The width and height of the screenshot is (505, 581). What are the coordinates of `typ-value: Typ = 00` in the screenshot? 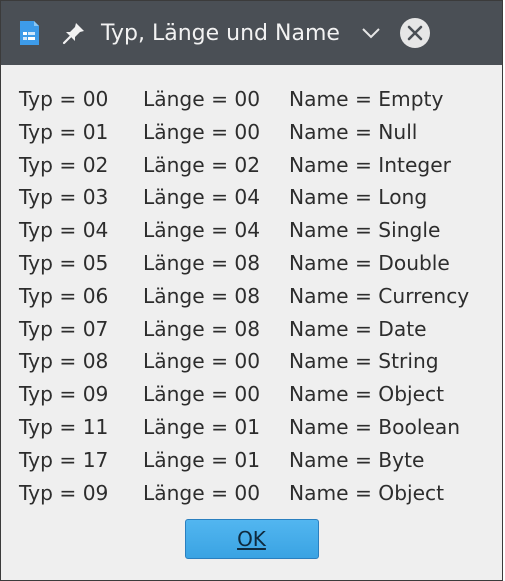 It's located at (64, 99).